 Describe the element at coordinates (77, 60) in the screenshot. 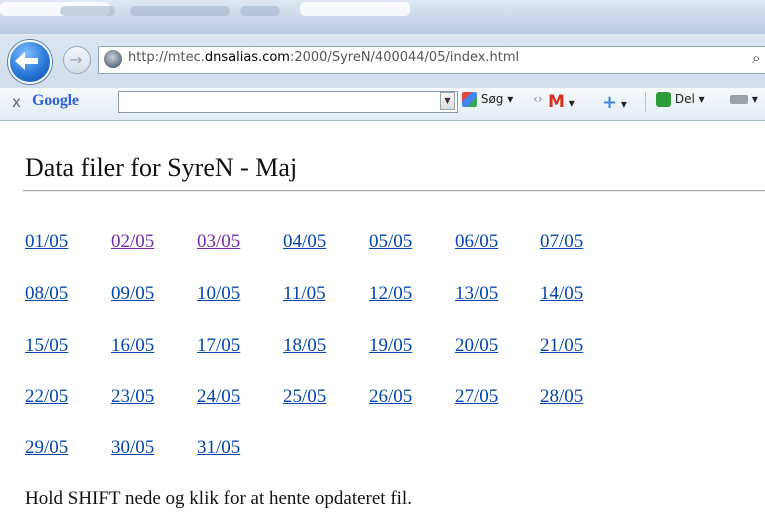

I see `forward-arrow-icon` at that location.